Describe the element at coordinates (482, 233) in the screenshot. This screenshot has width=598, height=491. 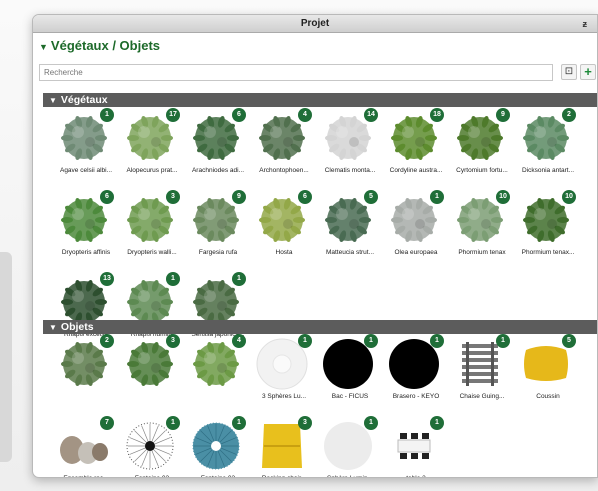
I see `catalog-item: 10 Phormium tenax` at that location.